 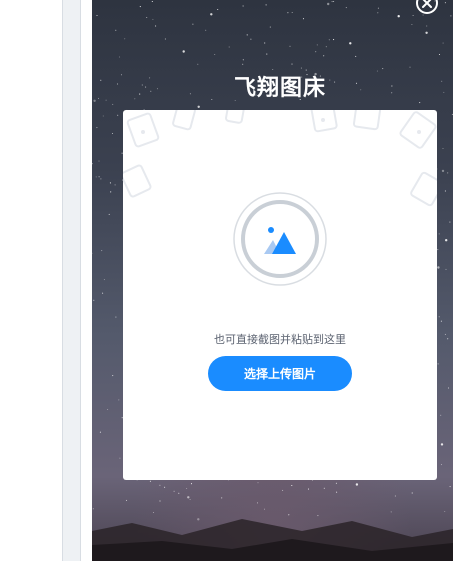 What do you see at coordinates (31, 280) in the screenshot?
I see `left-panel` at bounding box center [31, 280].